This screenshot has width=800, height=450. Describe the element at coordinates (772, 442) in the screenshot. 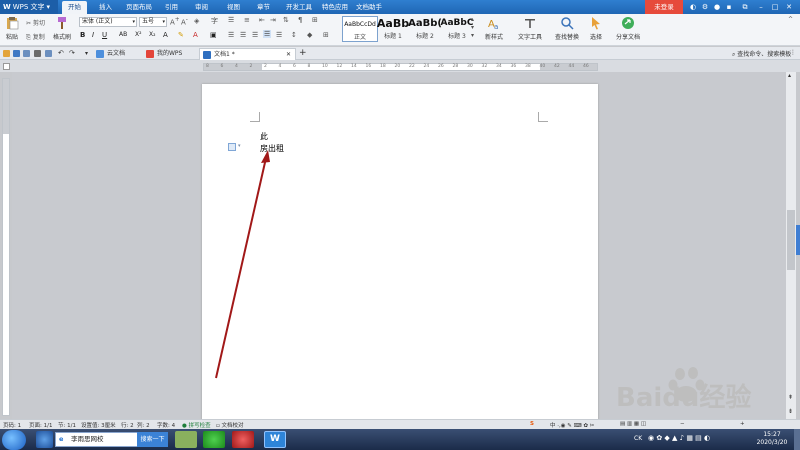

I see `clock-date: 2020/3/20` at that location.